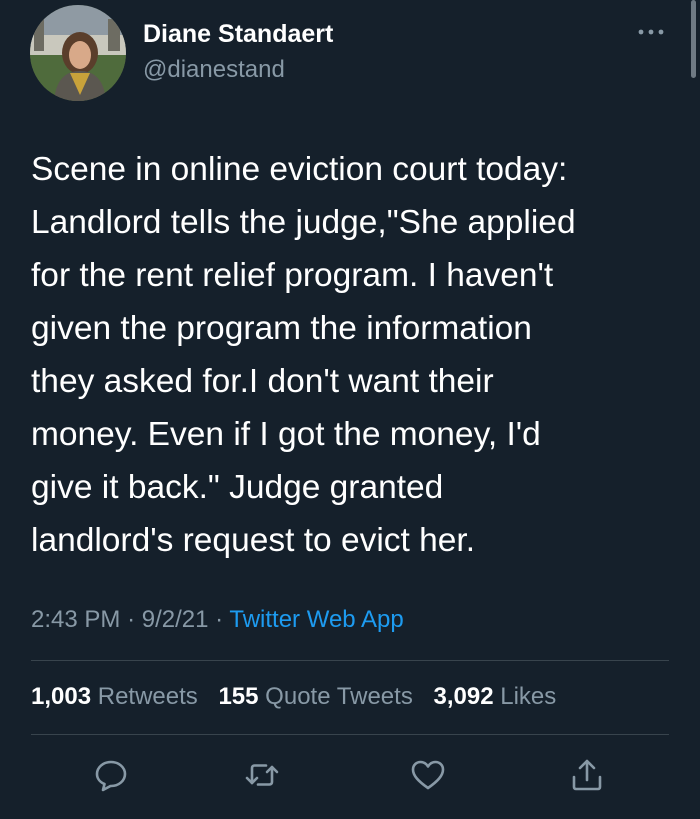 The width and height of the screenshot is (700, 819). What do you see at coordinates (339, 696) in the screenshot?
I see `quote-tweets-label: Quote Tweets` at bounding box center [339, 696].